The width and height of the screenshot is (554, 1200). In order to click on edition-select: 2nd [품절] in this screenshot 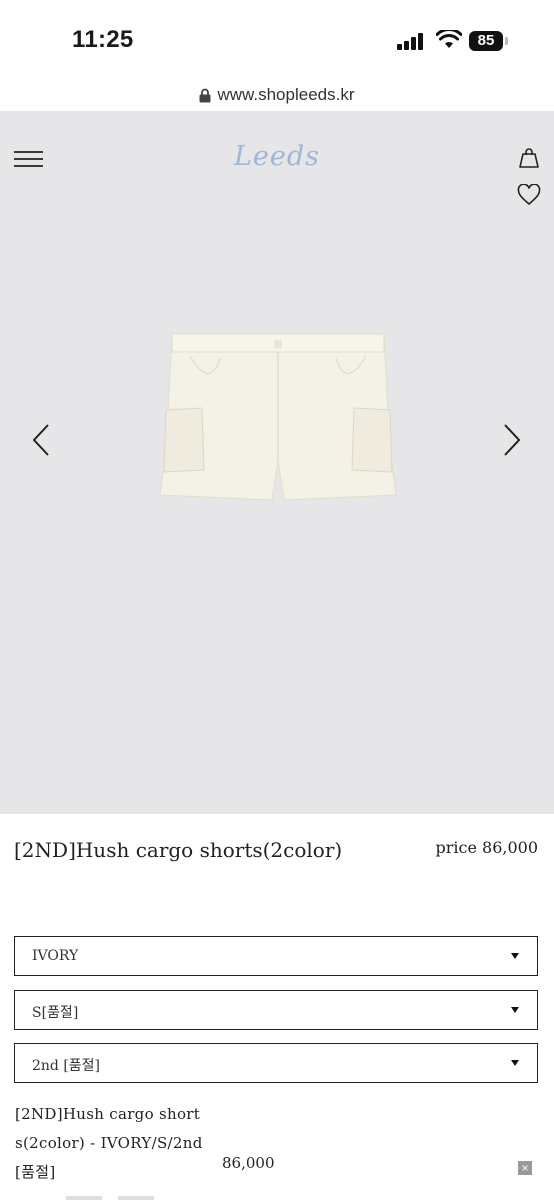, I will do `click(276, 1063)`.